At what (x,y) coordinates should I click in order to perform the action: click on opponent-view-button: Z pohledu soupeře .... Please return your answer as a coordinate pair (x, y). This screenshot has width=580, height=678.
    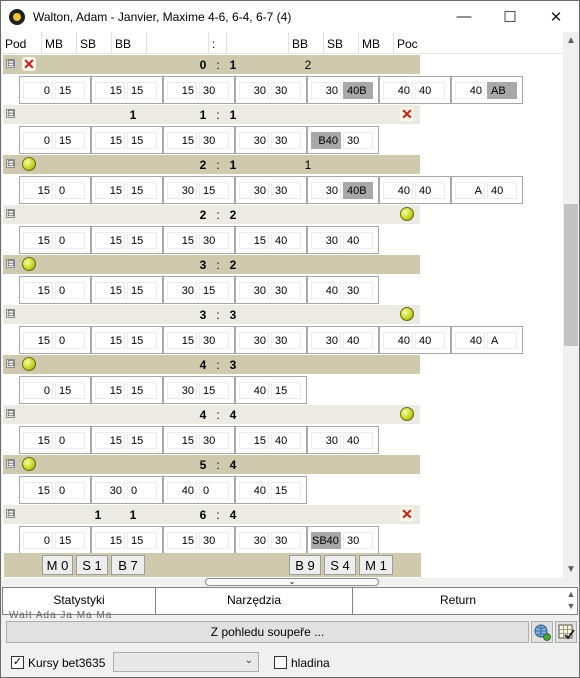
    Looking at the image, I should click on (267, 632).